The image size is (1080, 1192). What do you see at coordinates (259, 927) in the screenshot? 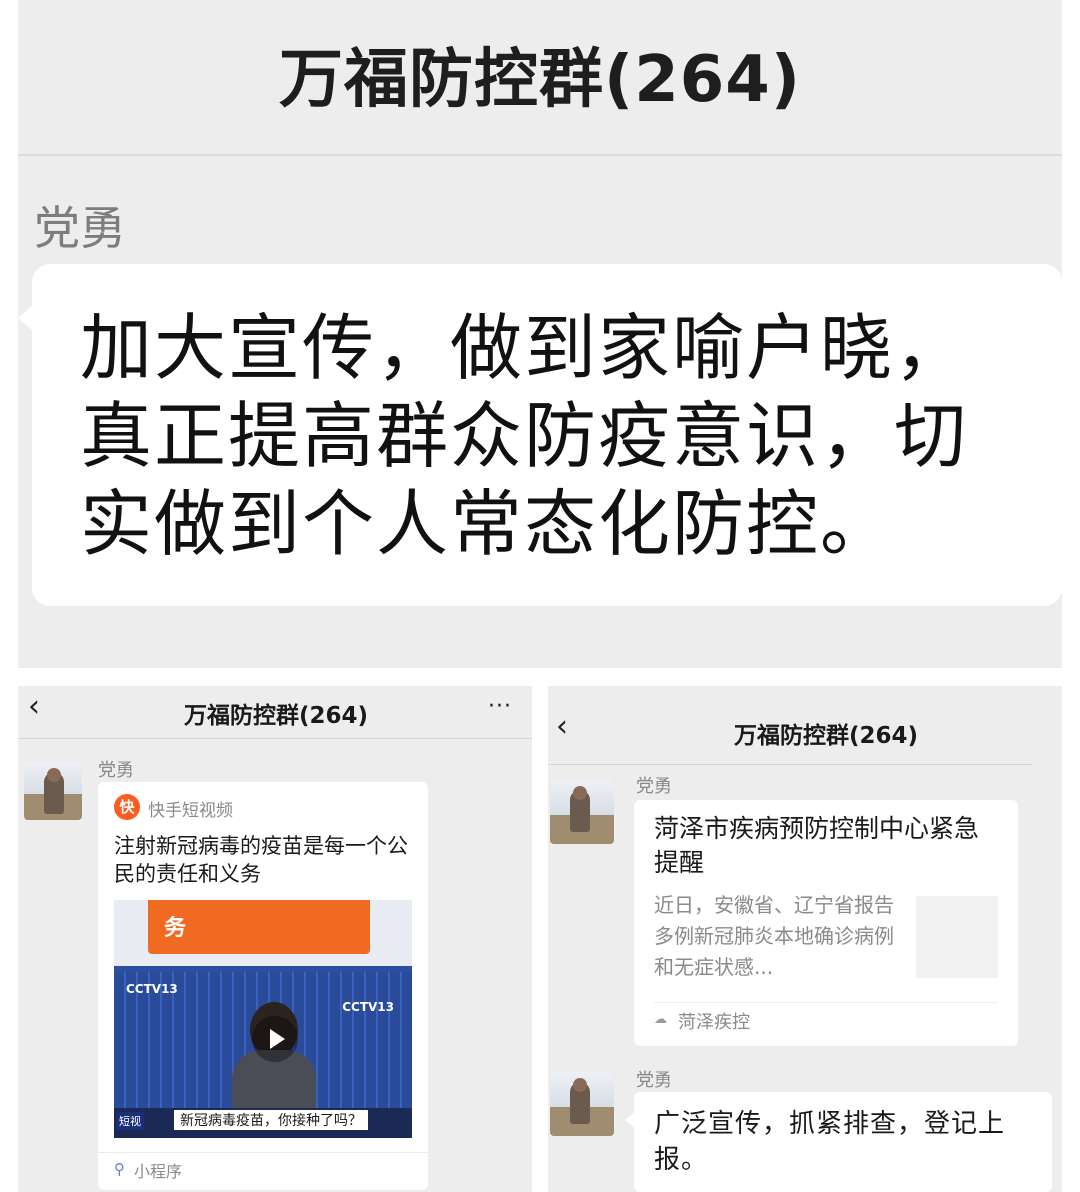
I see `thumbnail-banner: 务` at bounding box center [259, 927].